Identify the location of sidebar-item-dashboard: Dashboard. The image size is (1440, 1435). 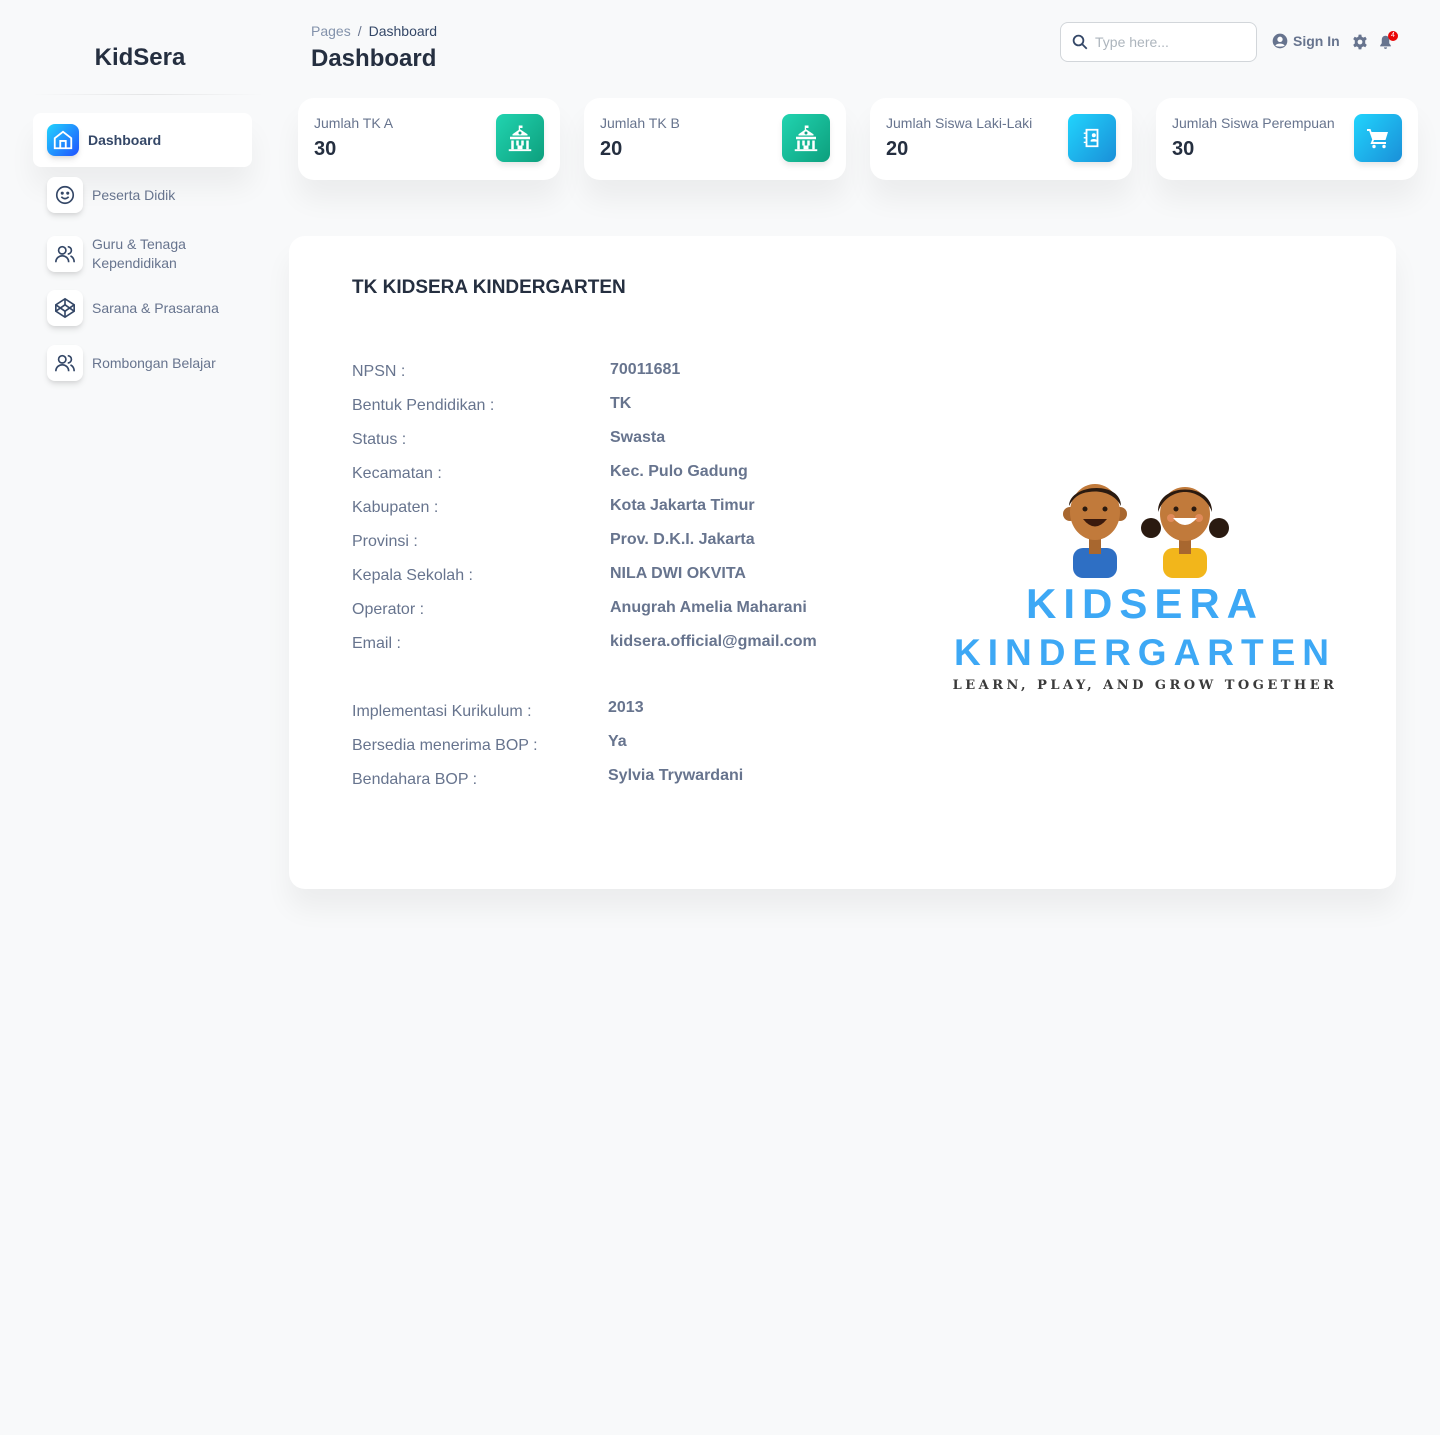
(142, 140).